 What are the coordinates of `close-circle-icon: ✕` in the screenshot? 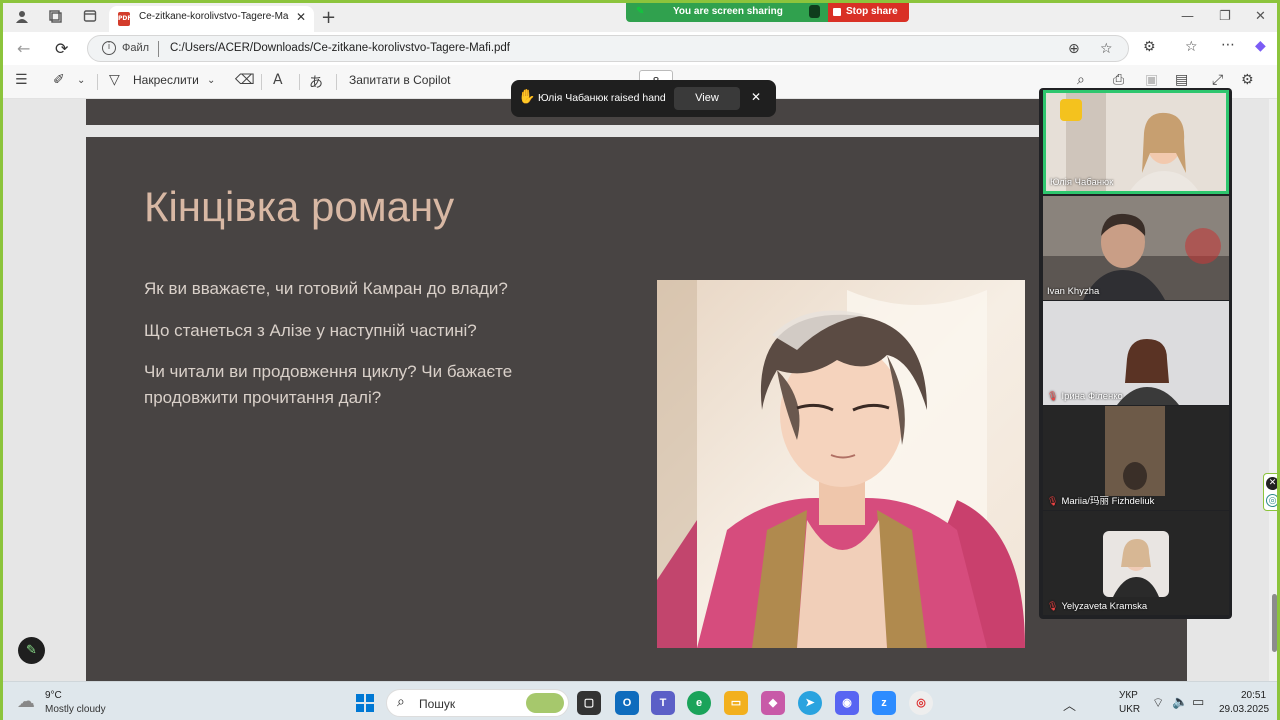 It's located at (1271, 483).